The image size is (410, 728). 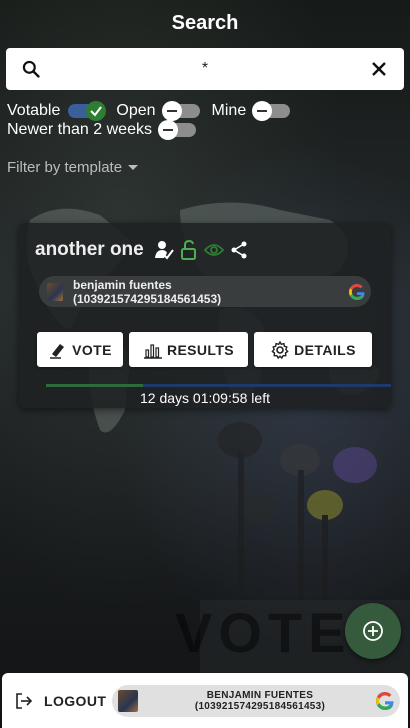 What do you see at coordinates (251, 110) in the screenshot?
I see `mine-filter: Mine` at bounding box center [251, 110].